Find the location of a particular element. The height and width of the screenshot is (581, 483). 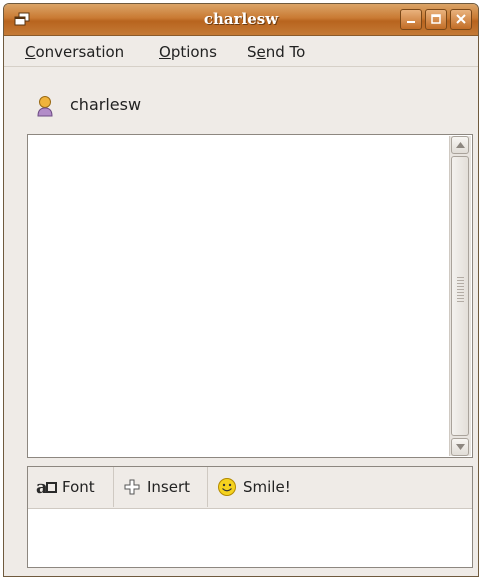

history-scrollbar is located at coordinates (460, 296).